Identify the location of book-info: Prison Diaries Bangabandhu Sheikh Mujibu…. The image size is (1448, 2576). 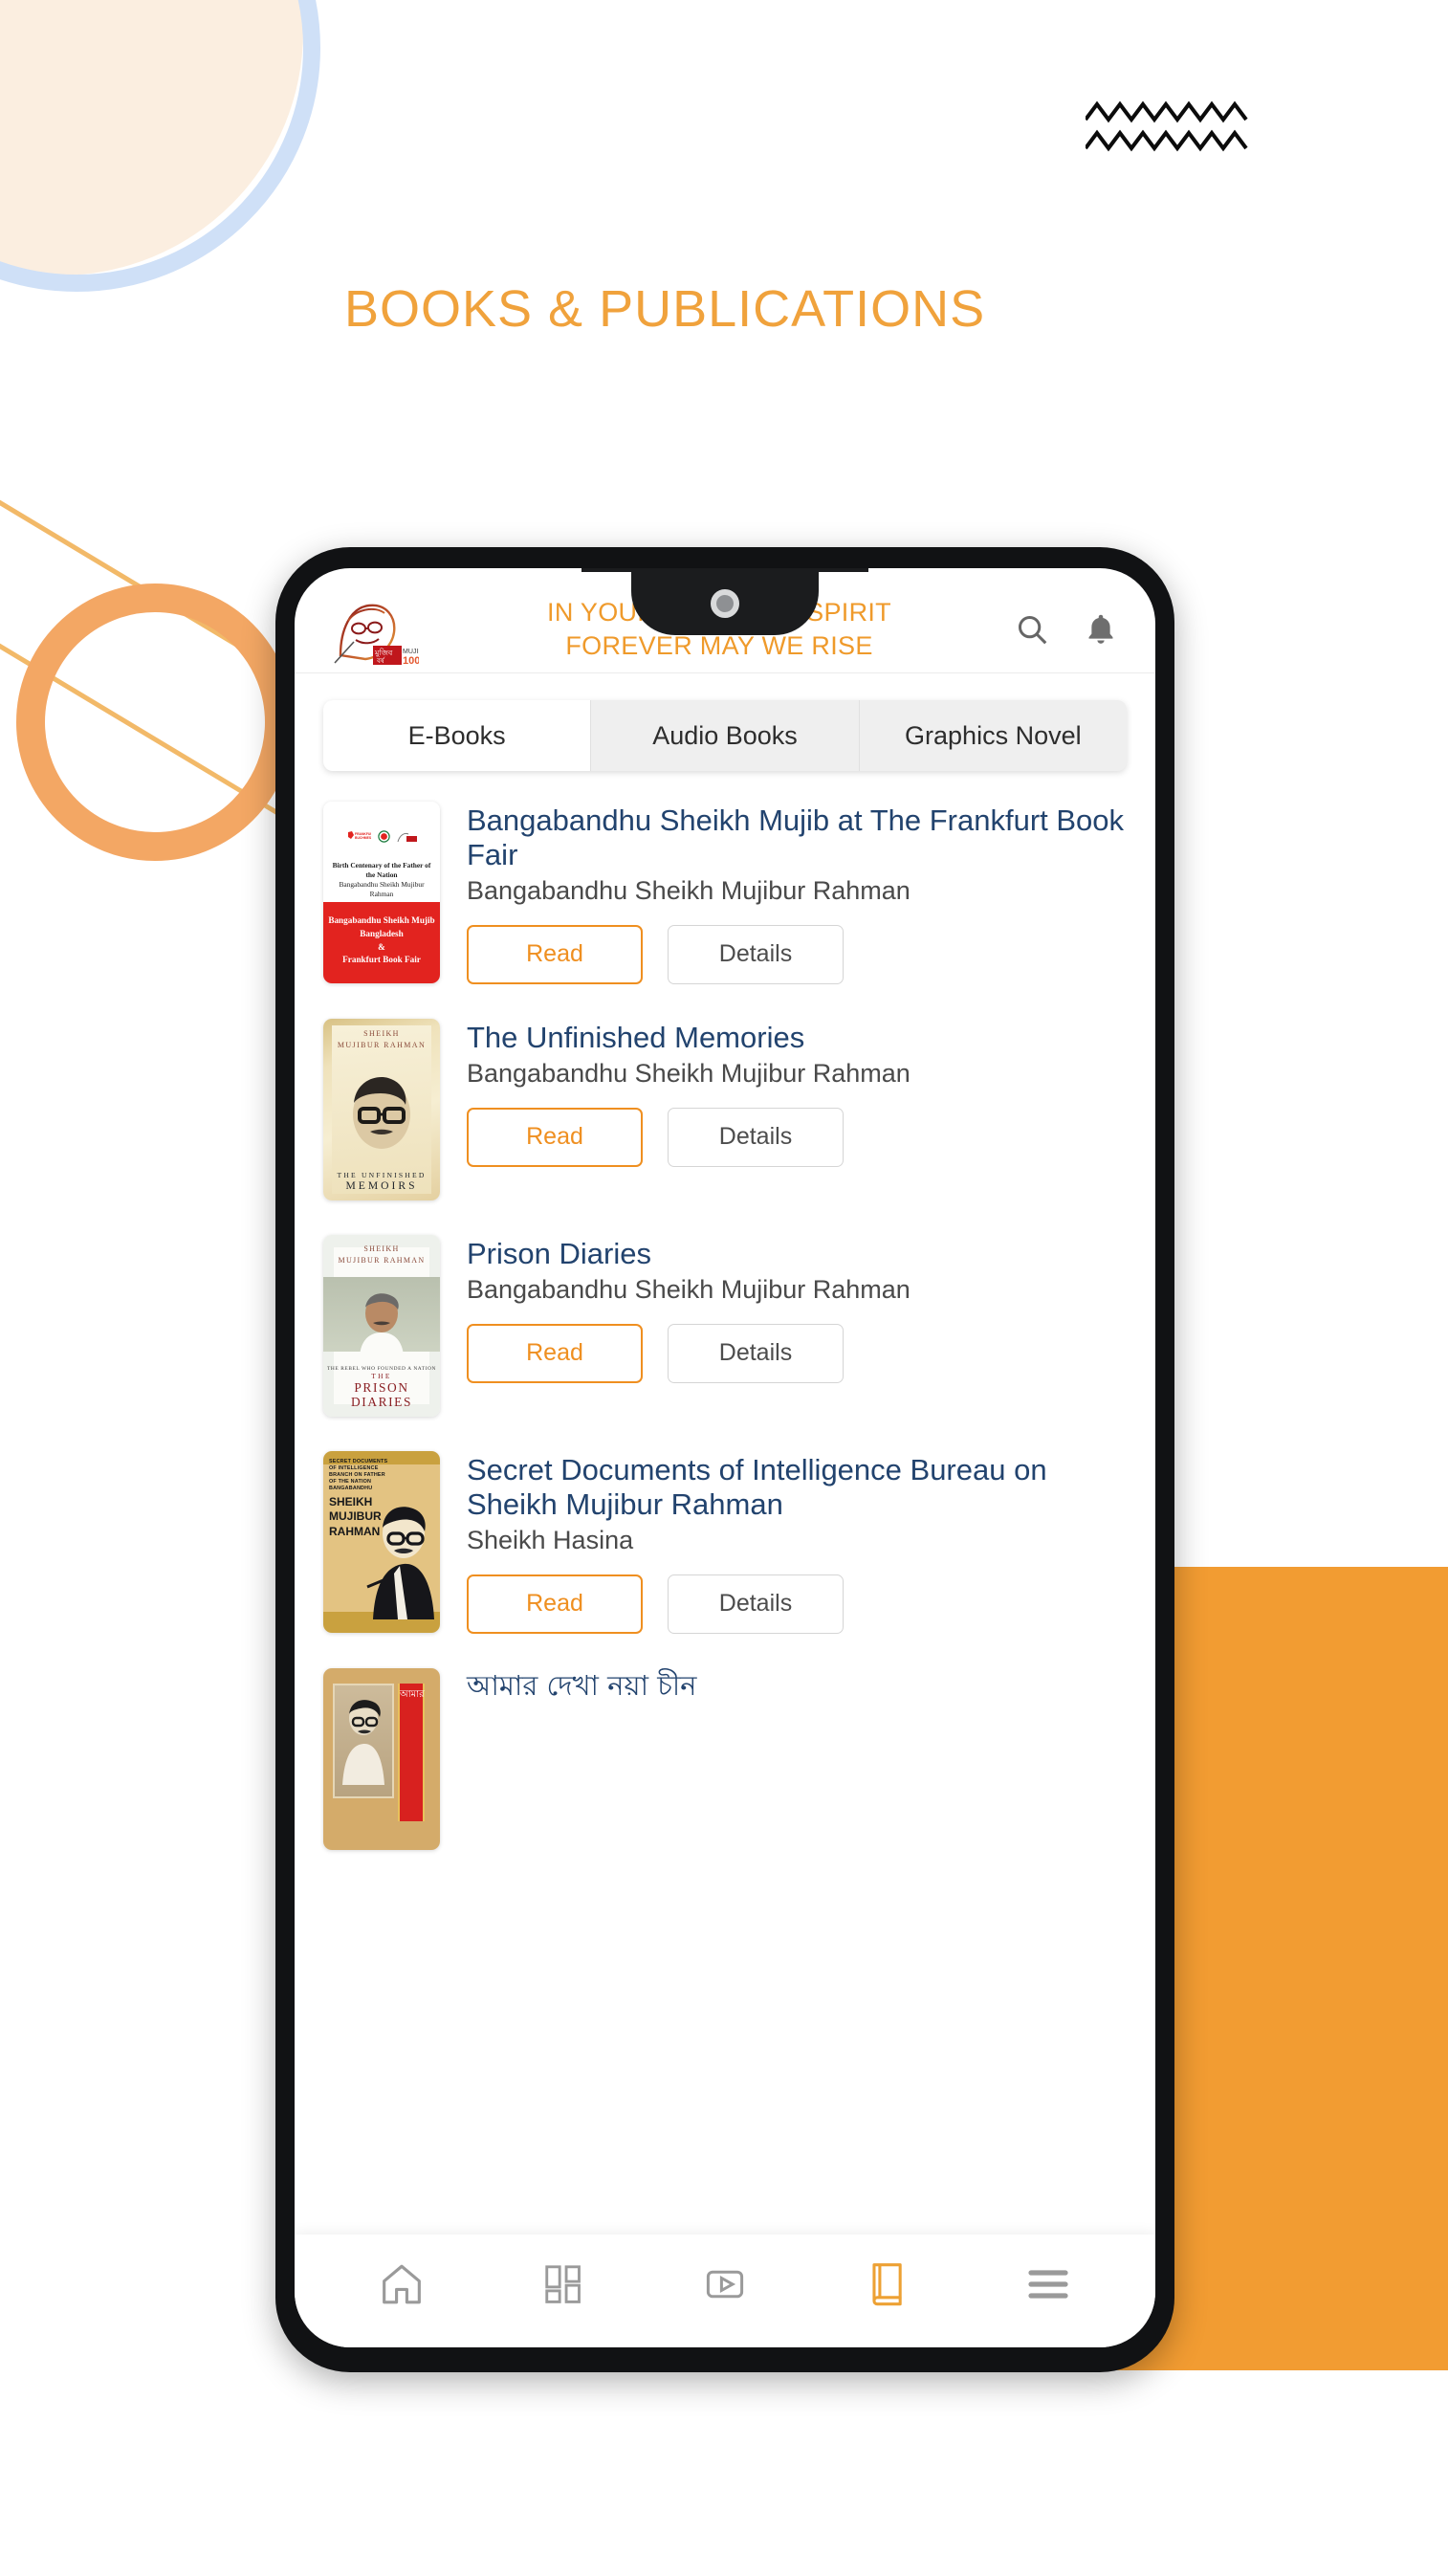
(797, 1326).